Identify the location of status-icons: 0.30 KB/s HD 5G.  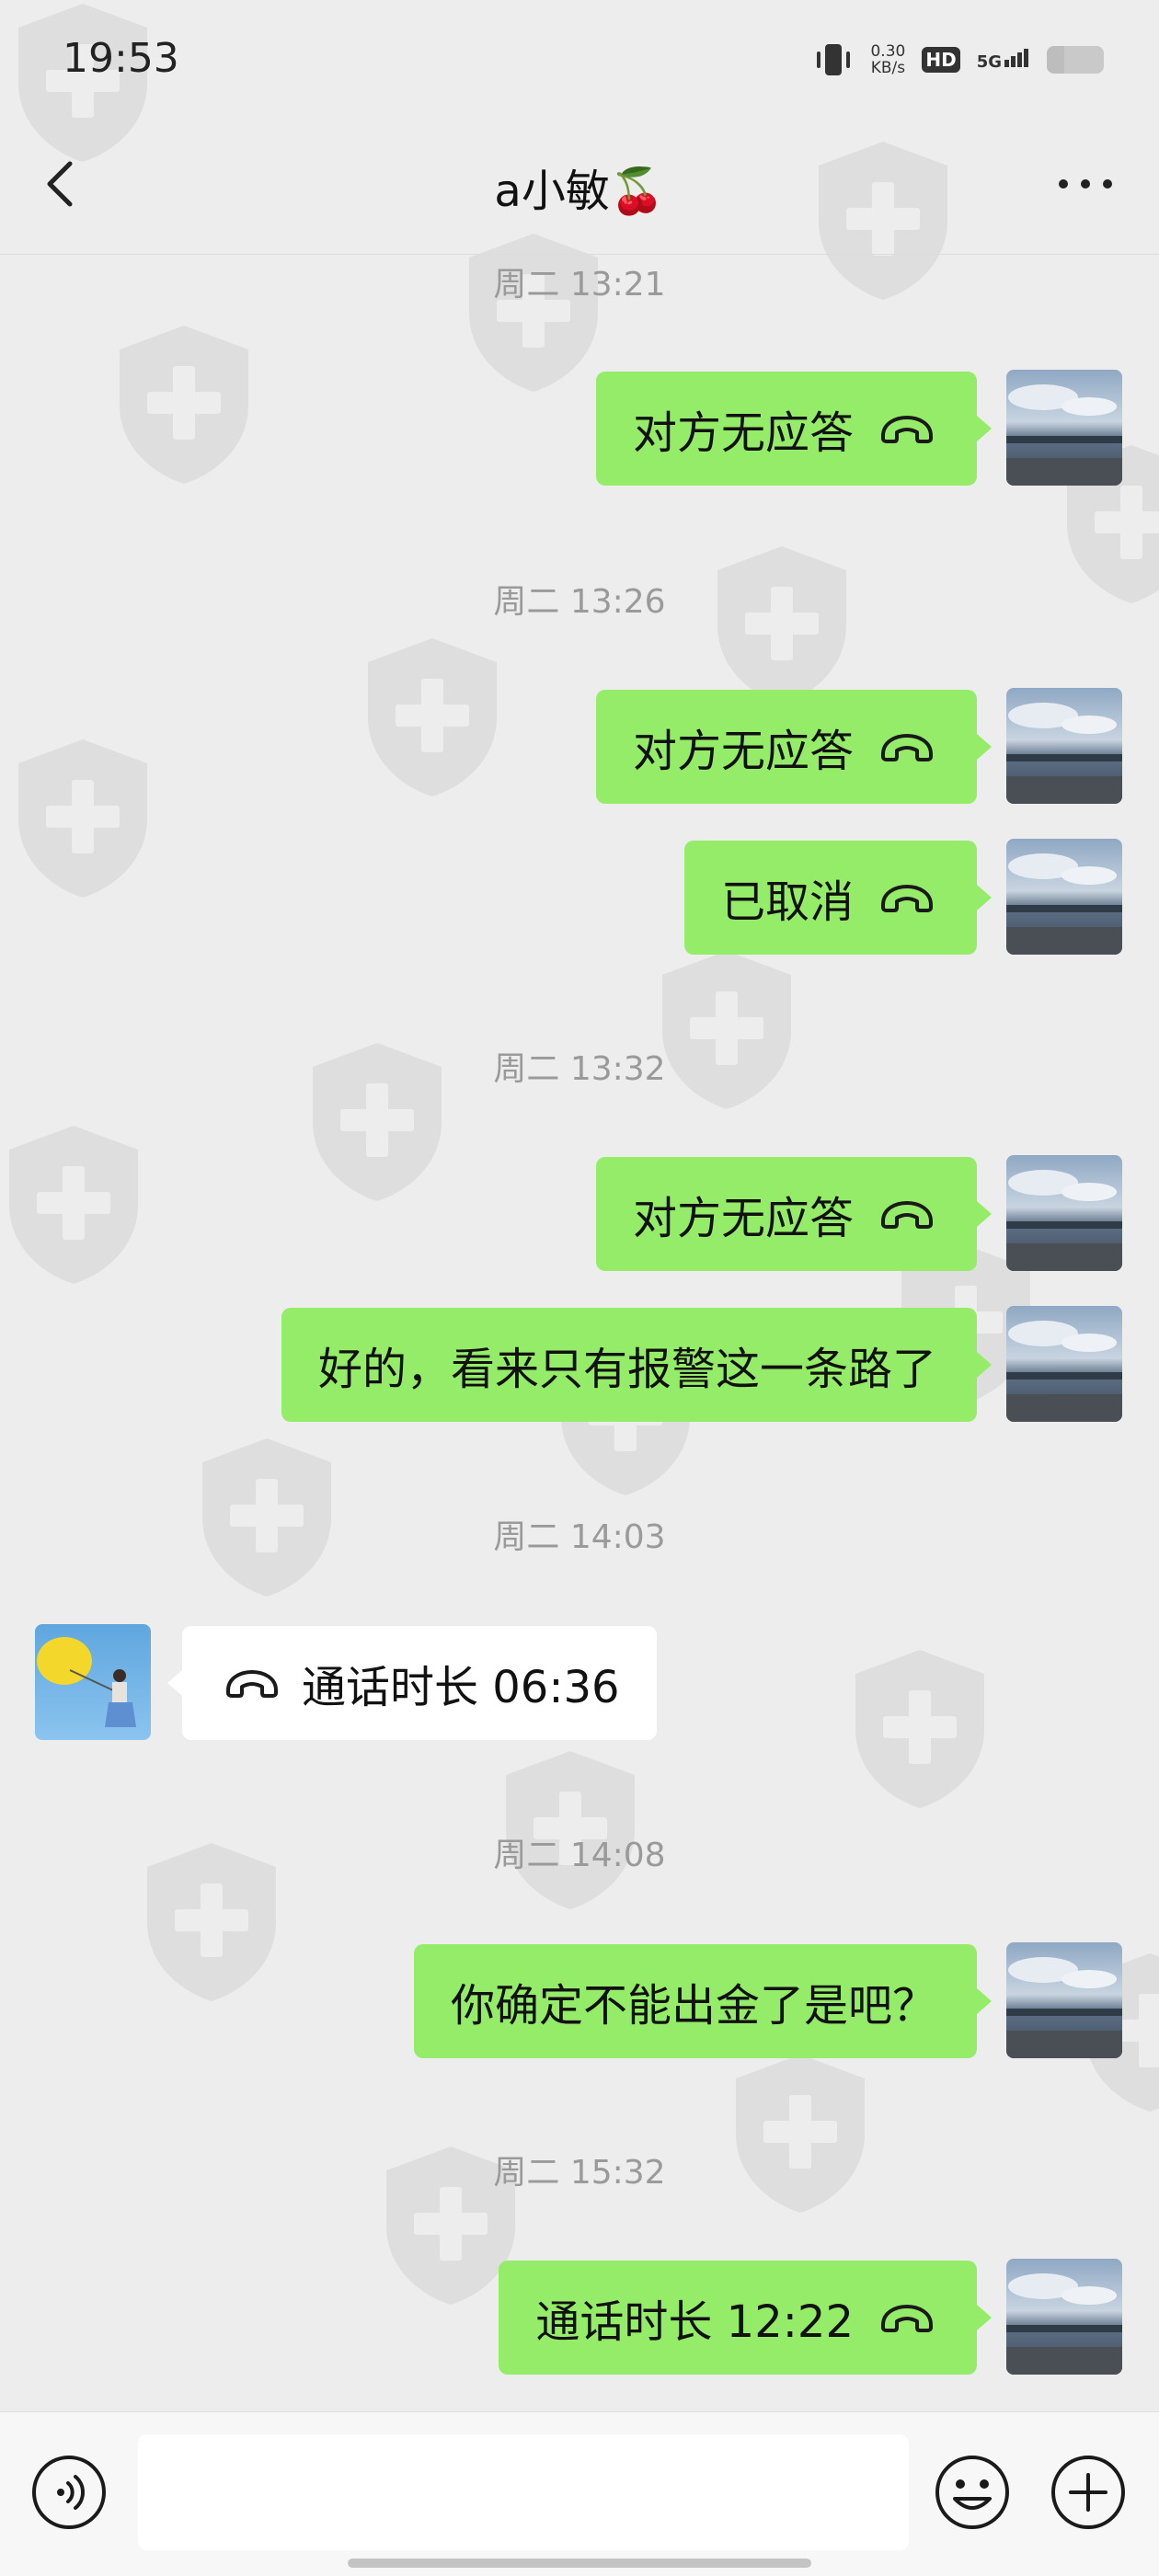
(958, 60).